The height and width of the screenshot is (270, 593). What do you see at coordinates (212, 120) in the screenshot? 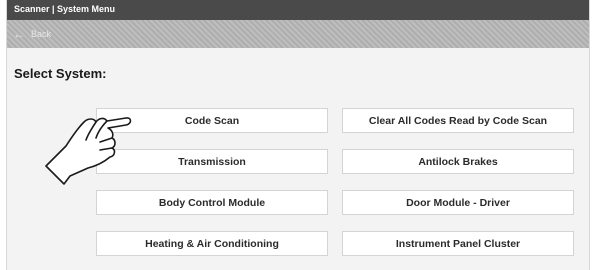
I see `system-button-code-scan: Code Scan` at bounding box center [212, 120].